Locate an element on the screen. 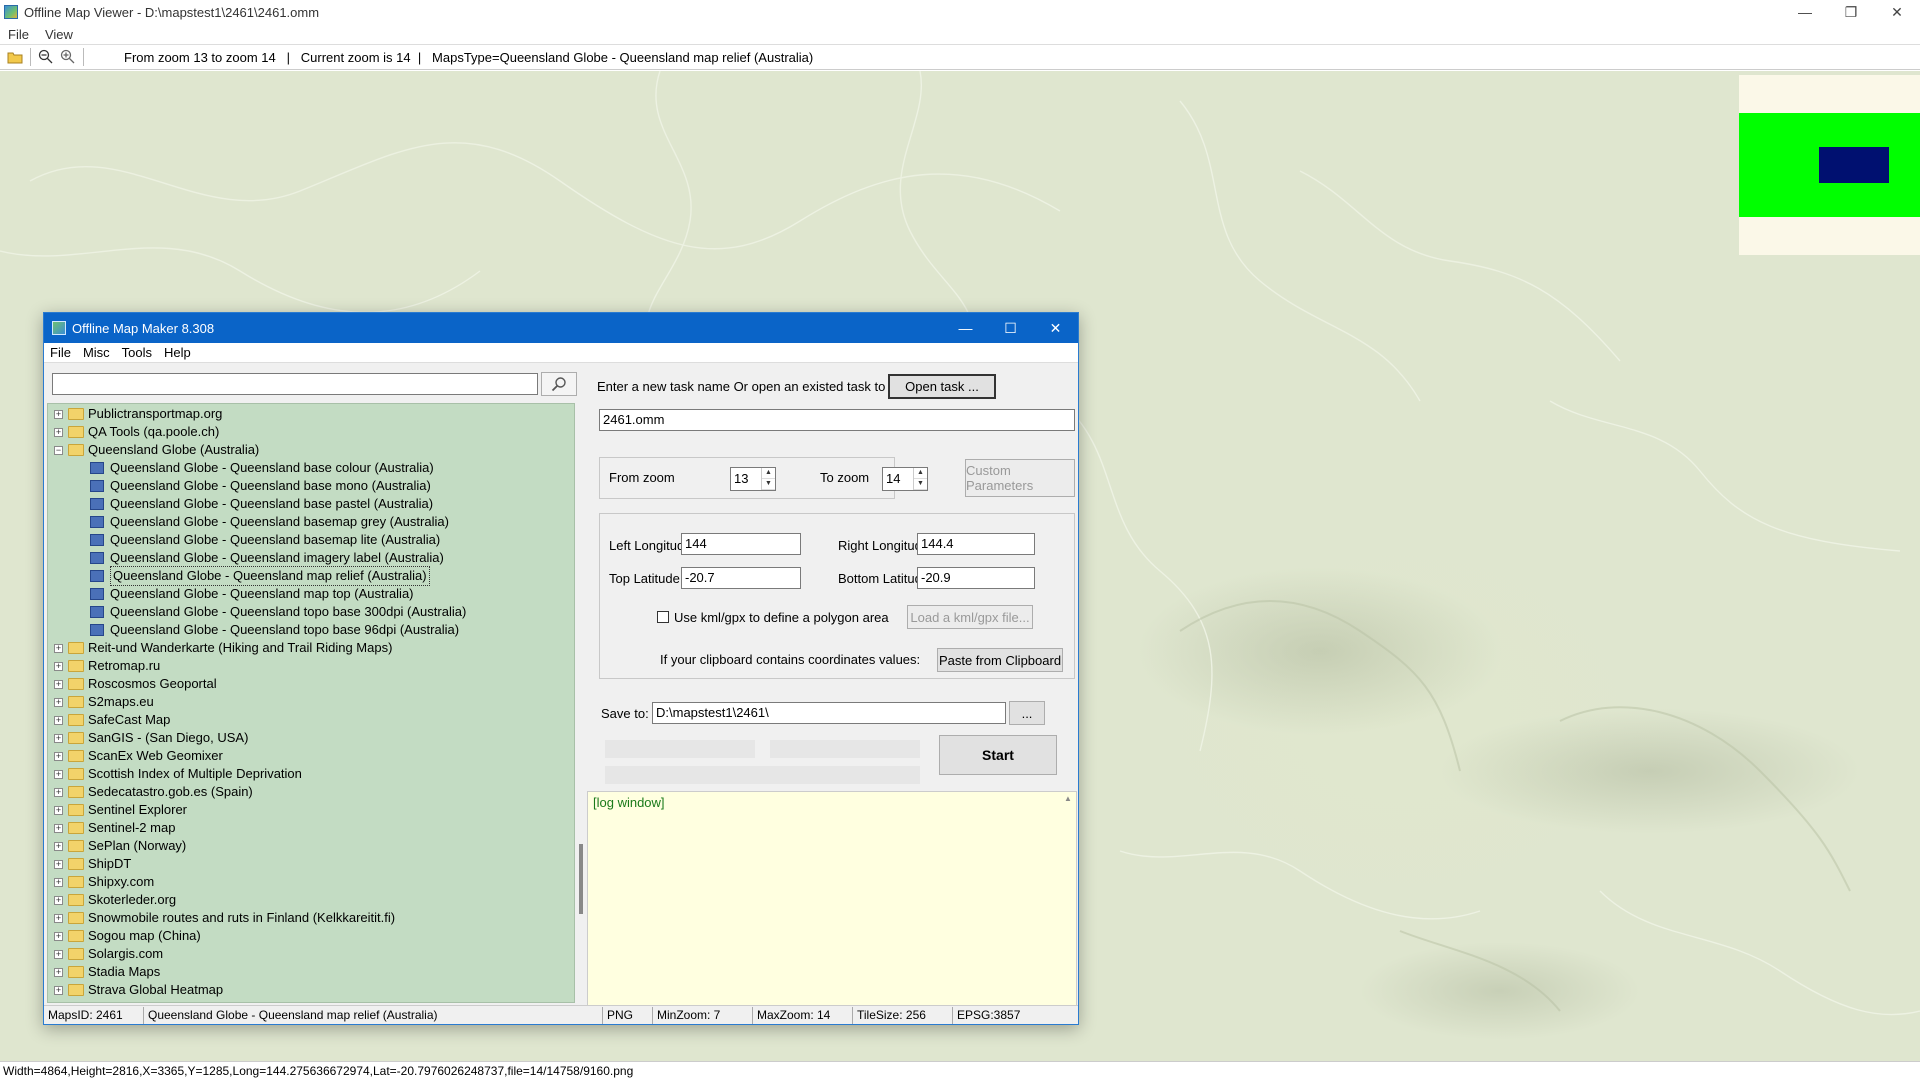  search-button is located at coordinates (559, 384).